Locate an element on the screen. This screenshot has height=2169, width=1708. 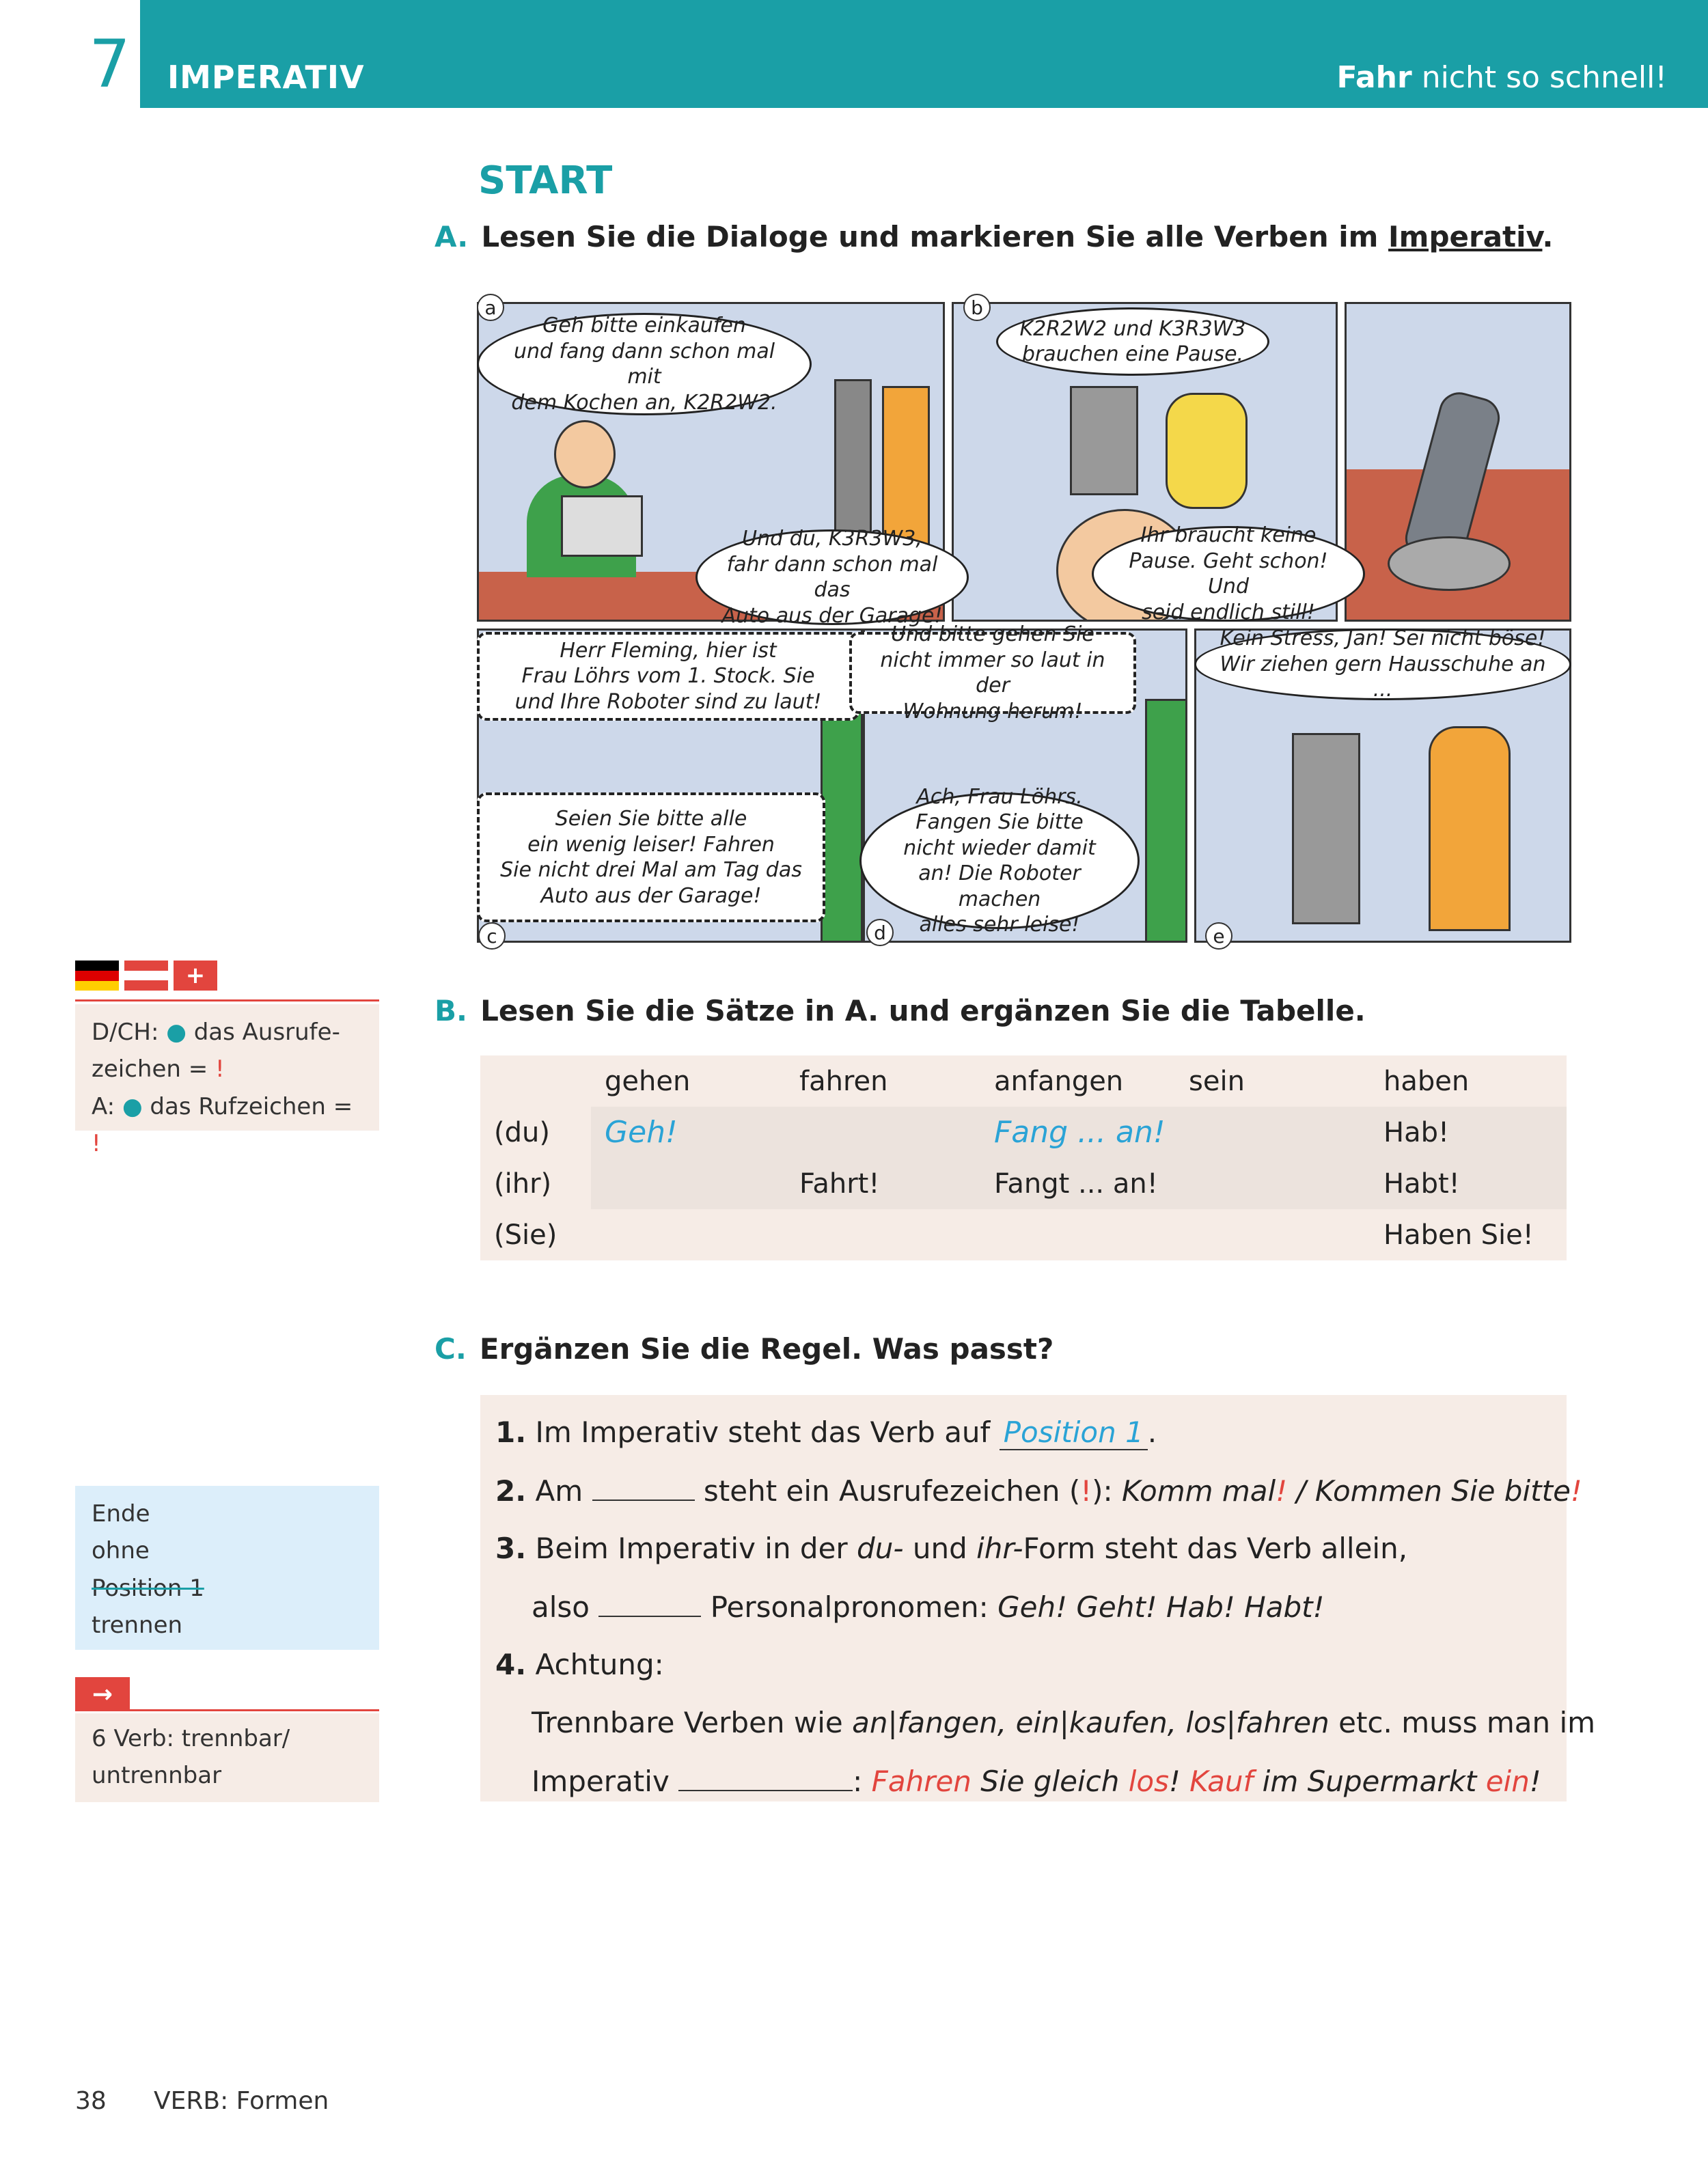
flags-row: + is located at coordinates (227, 981).